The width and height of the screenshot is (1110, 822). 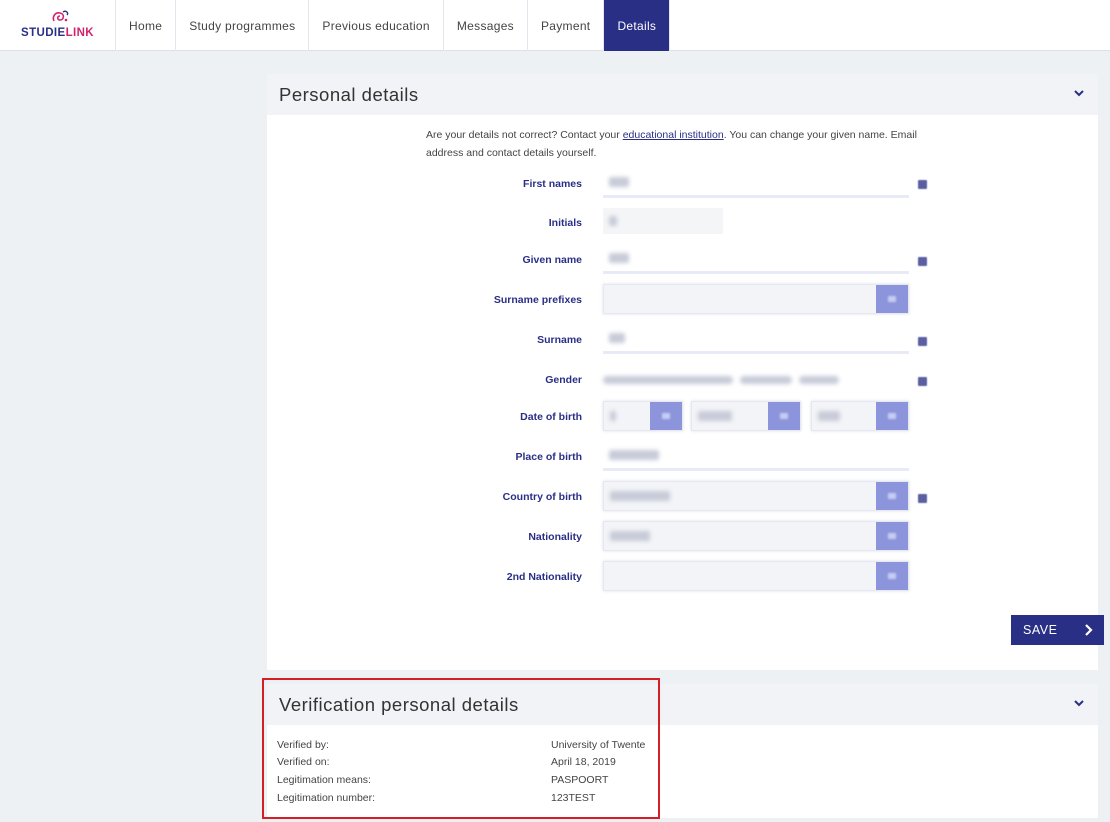 What do you see at coordinates (146, 25) in the screenshot?
I see `nav-home: Home` at bounding box center [146, 25].